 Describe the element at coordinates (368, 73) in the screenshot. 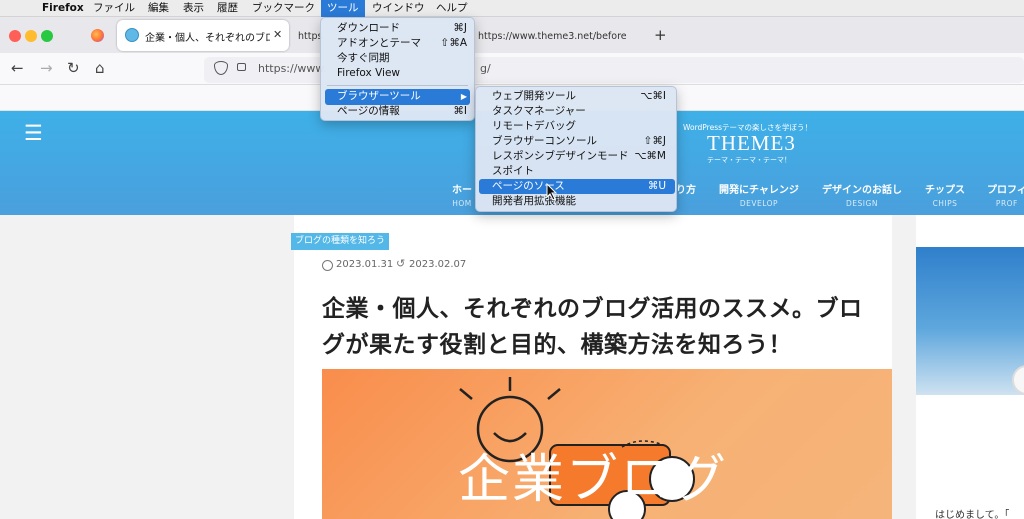

I see `menu-item-firefox-view: Firefox View` at that location.